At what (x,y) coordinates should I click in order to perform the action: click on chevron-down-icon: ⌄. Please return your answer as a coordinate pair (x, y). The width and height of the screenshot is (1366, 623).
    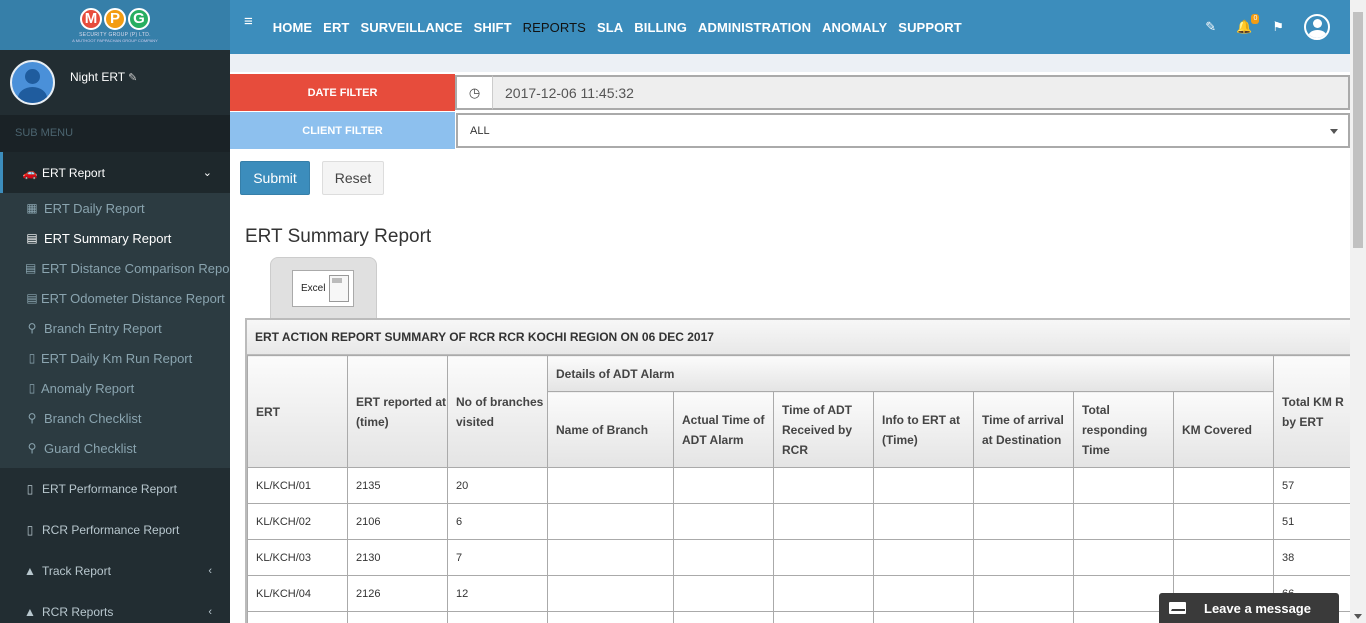
    Looking at the image, I should click on (207, 173).